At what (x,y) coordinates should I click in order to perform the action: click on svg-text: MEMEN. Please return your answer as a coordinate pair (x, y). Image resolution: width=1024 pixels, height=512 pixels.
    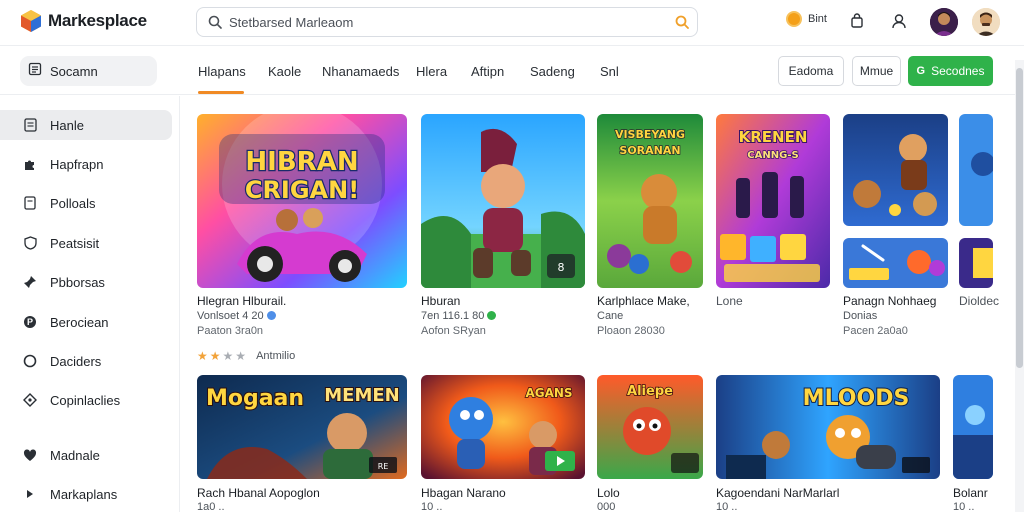
    Looking at the image, I should click on (361, 395).